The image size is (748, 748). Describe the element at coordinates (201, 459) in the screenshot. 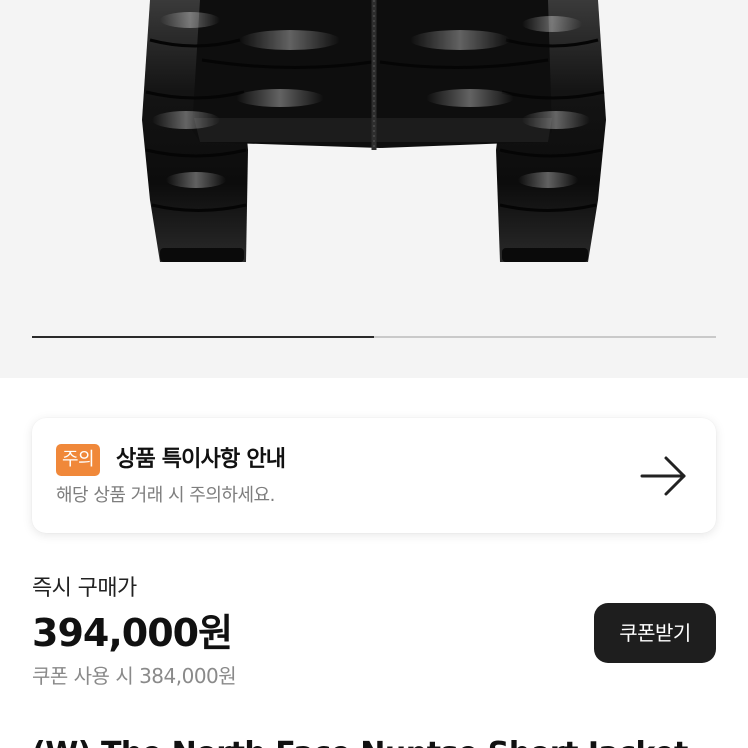

I see `notice-title: 상품 특이사항 안내` at that location.